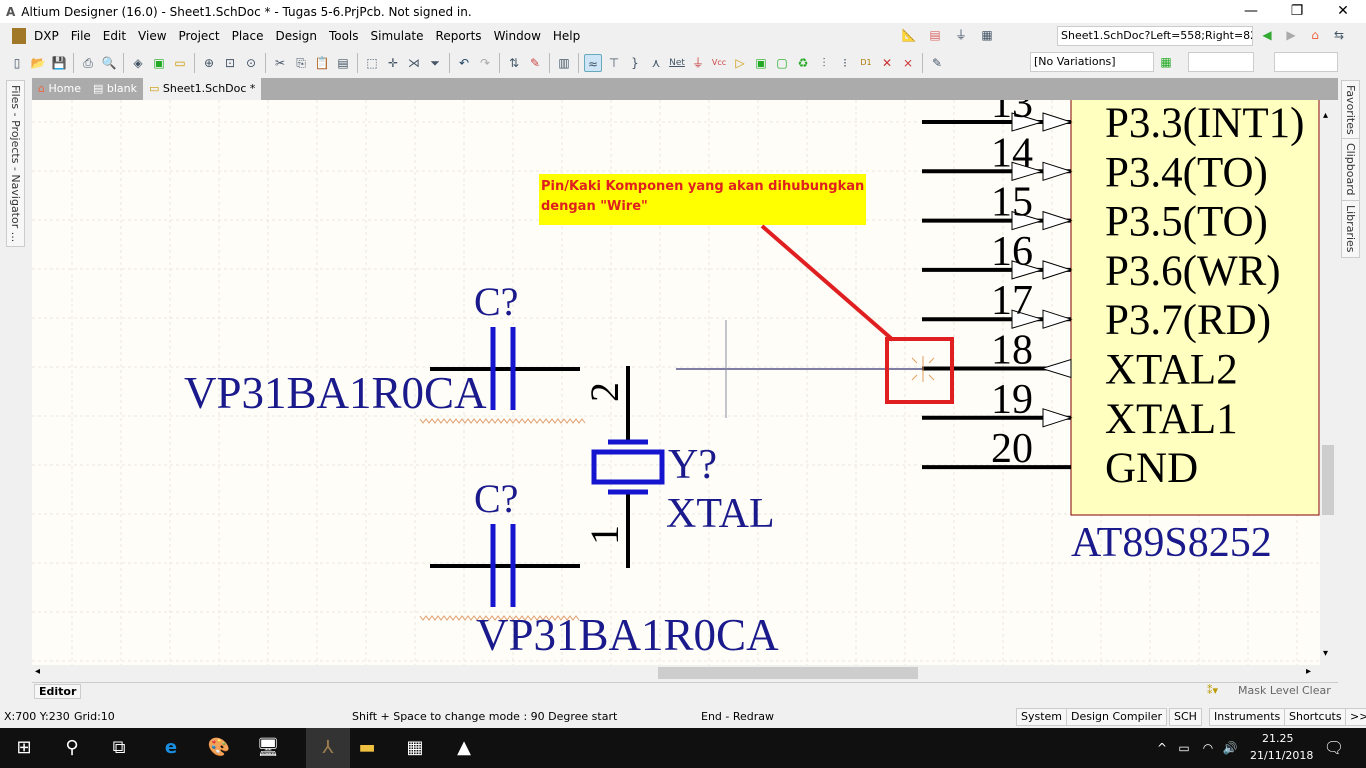 The width and height of the screenshot is (1366, 768). Describe the element at coordinates (1291, 35) in the screenshot. I see `forward-icon: ▶` at that location.